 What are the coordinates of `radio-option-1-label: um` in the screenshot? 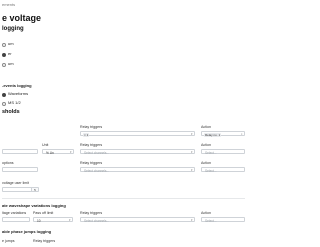 It's located at (11, 43).